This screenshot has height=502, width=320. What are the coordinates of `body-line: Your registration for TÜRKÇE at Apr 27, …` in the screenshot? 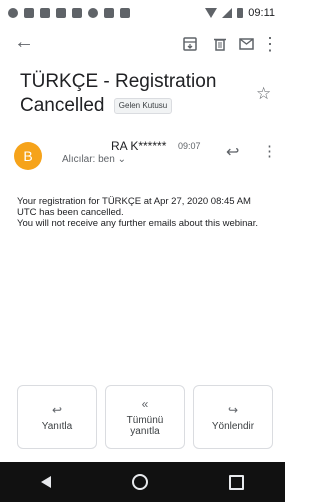 It's located at (134, 207).